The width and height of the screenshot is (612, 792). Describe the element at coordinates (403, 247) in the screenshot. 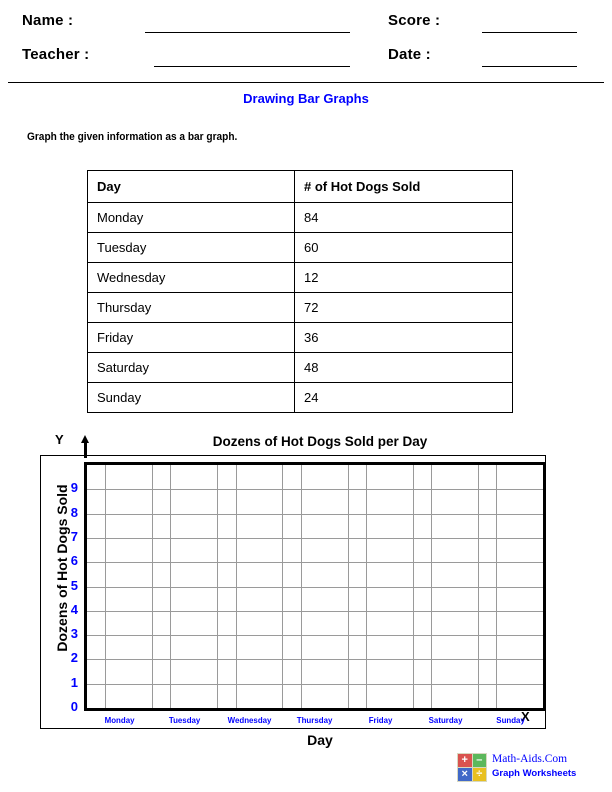

I see `table-cell-value: 60` at that location.